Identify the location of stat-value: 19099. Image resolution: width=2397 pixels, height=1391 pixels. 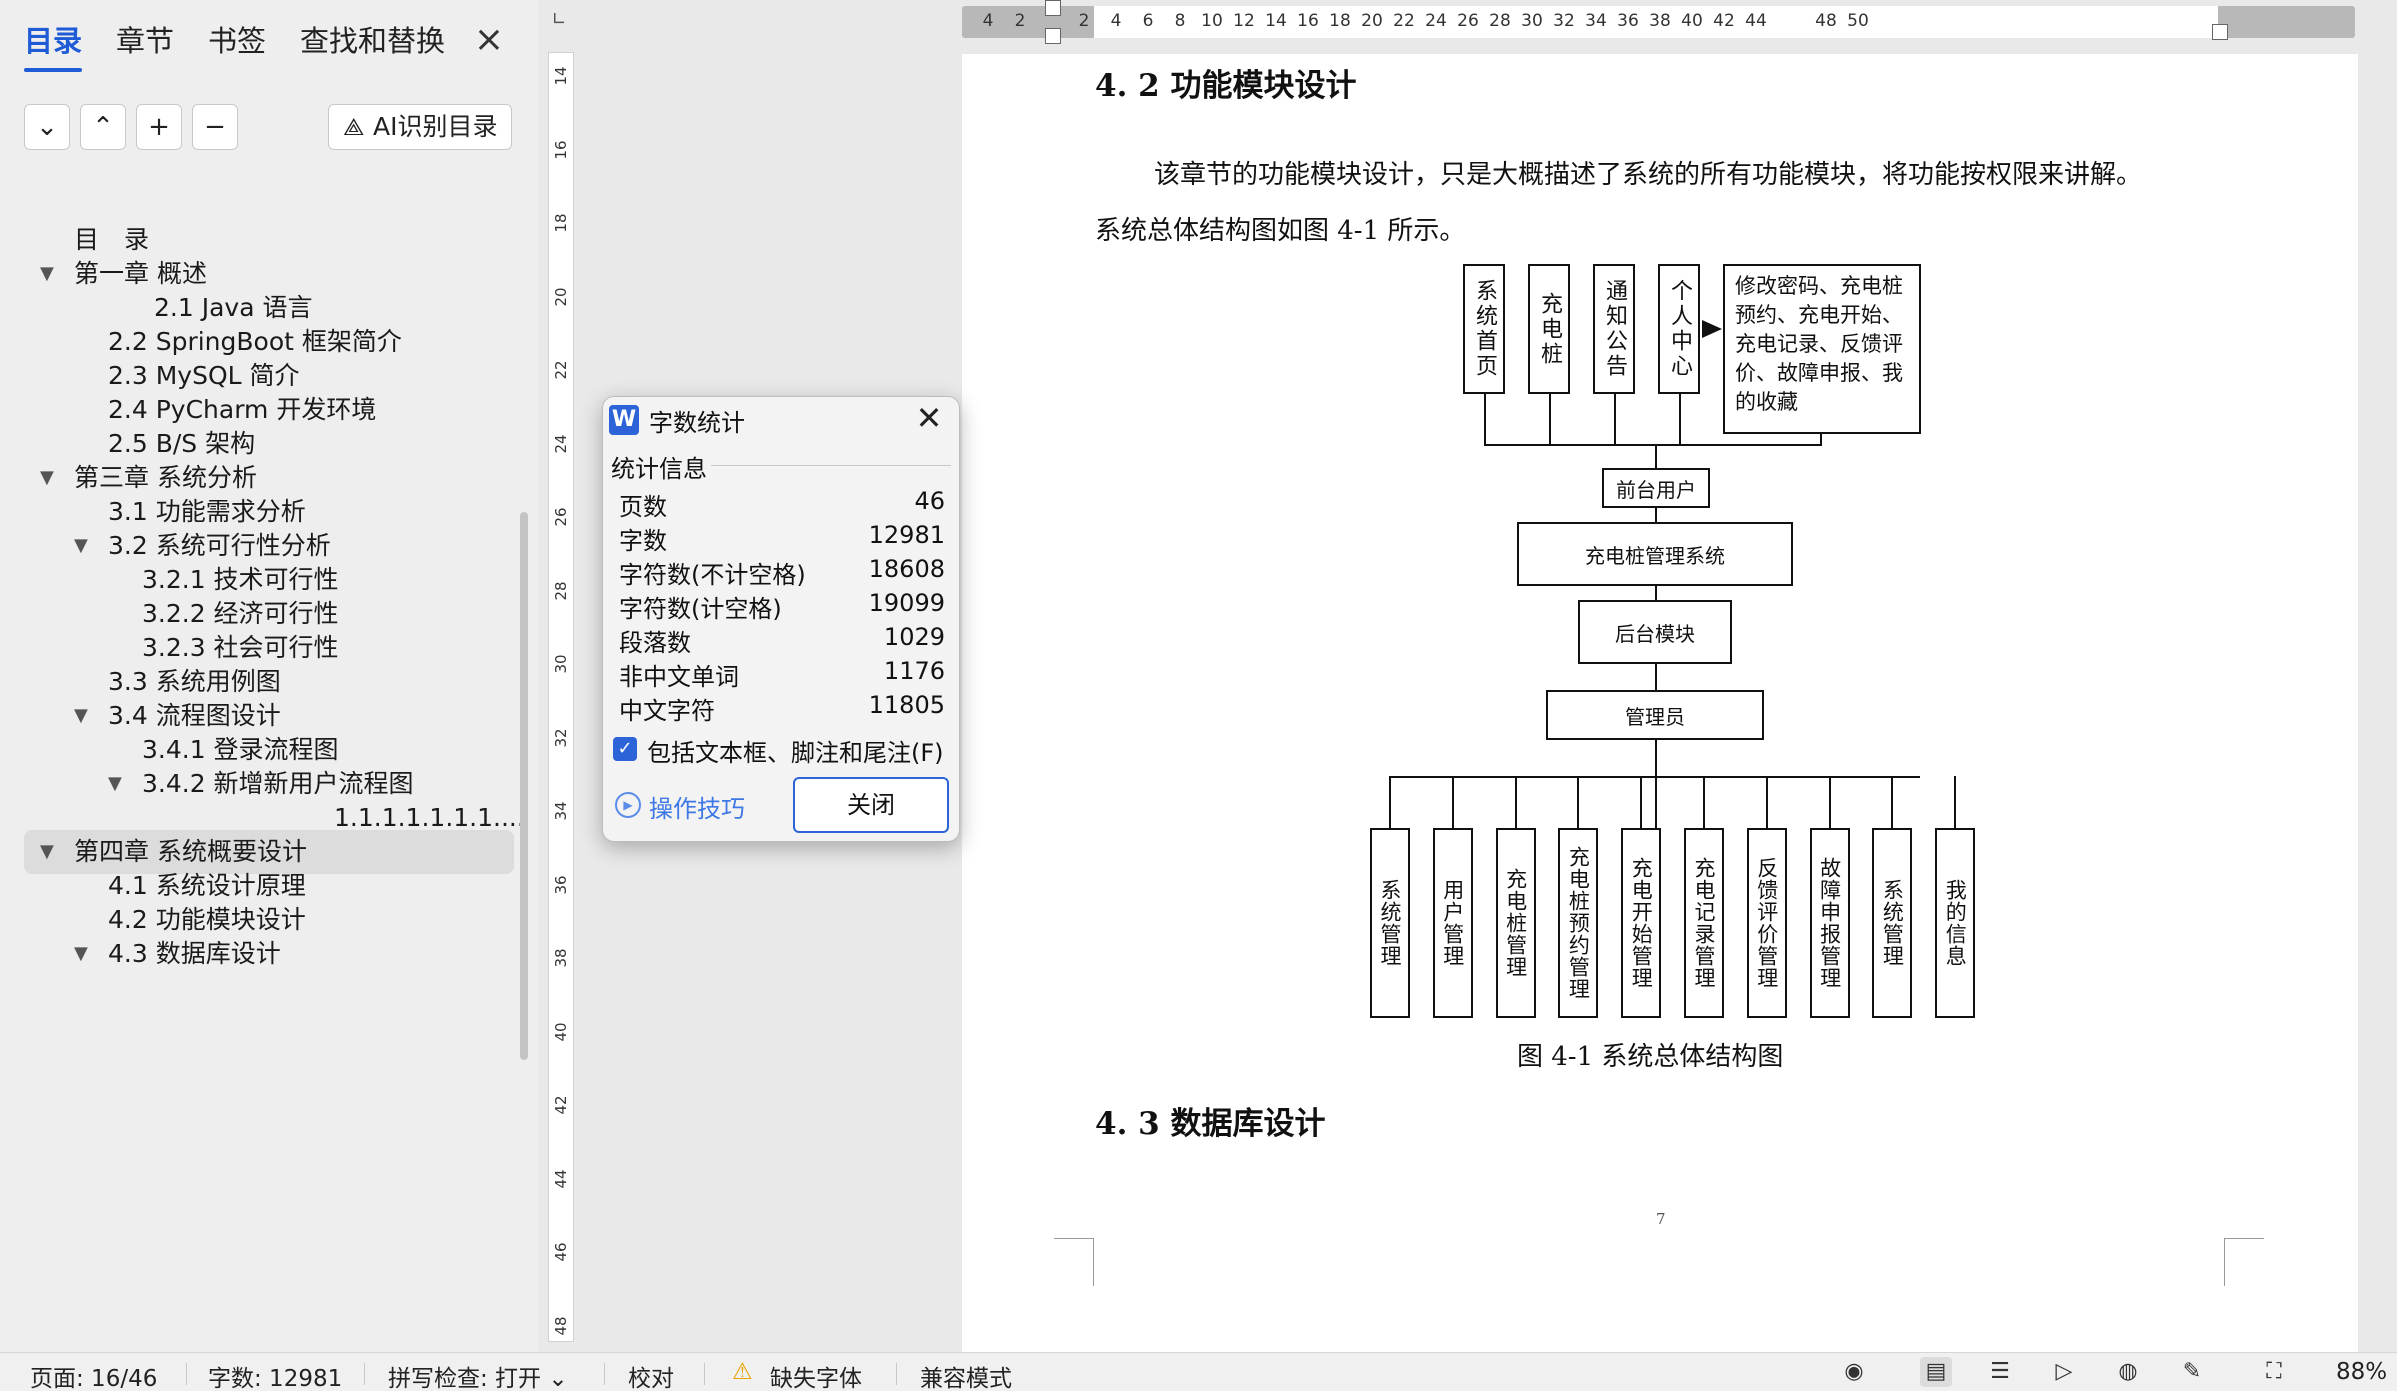
(906, 603).